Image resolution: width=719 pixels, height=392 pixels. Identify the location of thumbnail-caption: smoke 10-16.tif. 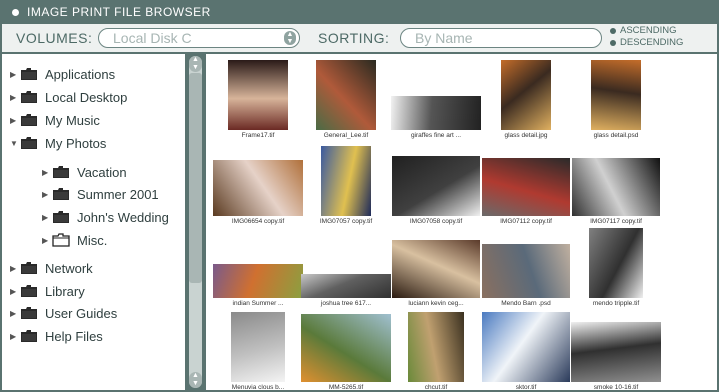
(616, 387).